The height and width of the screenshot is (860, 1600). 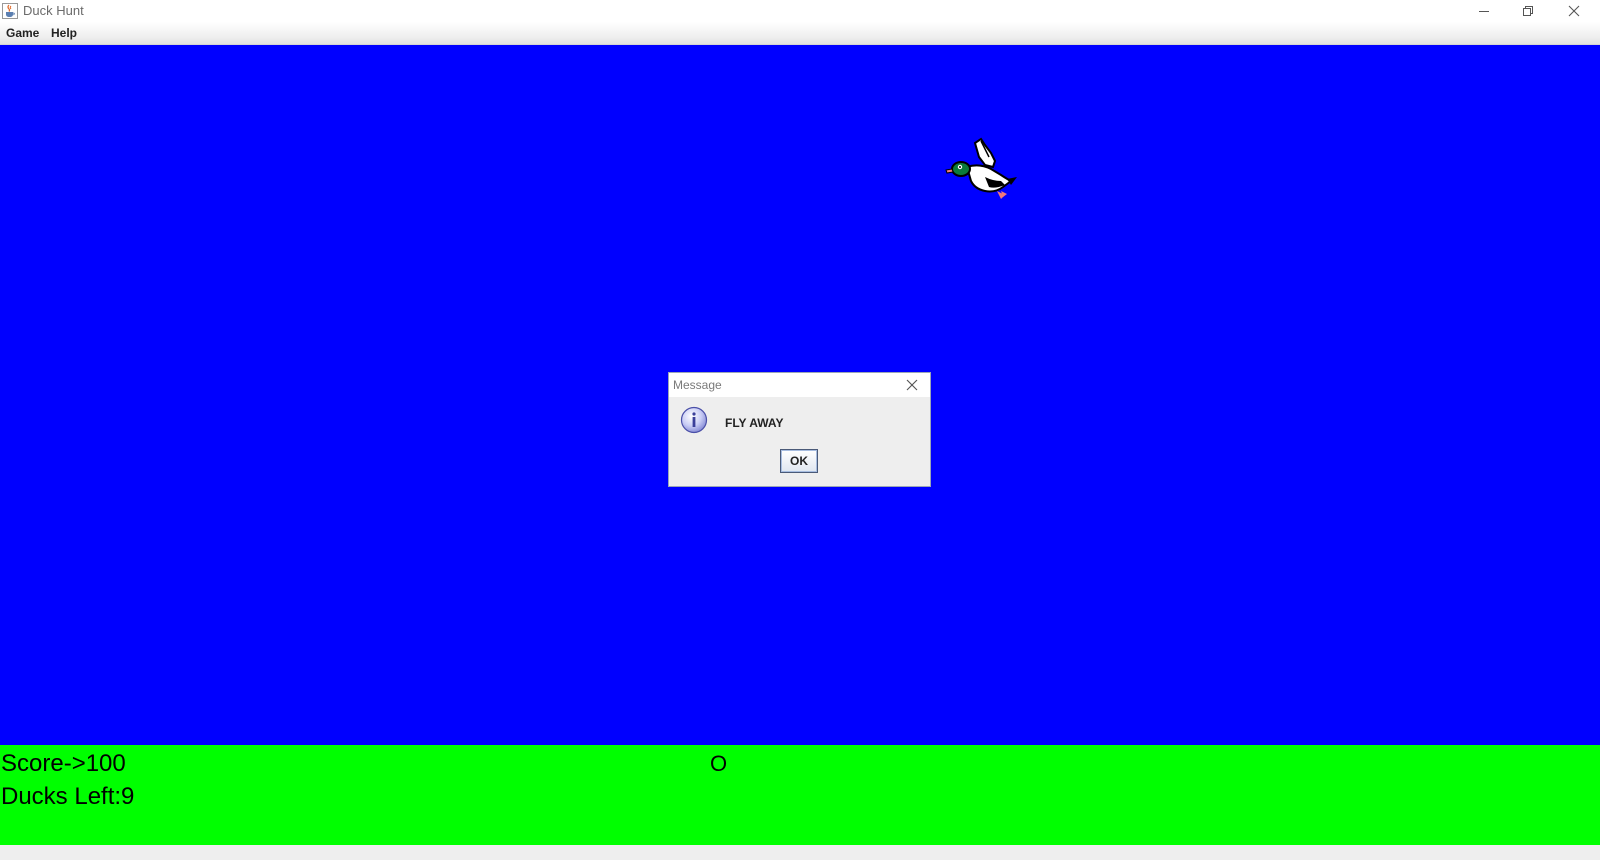 I want to click on restore-button, so click(x=1528, y=11).